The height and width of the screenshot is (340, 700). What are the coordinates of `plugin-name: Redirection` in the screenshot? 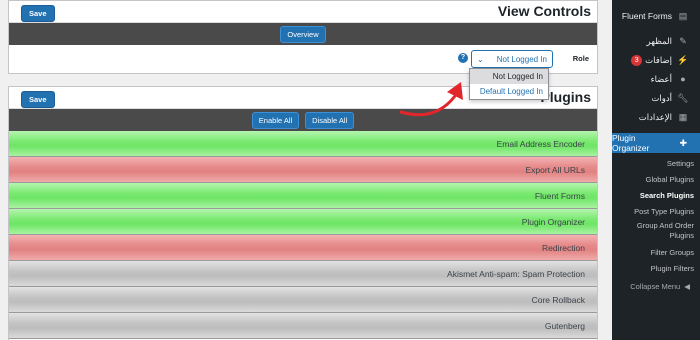 It's located at (563, 247).